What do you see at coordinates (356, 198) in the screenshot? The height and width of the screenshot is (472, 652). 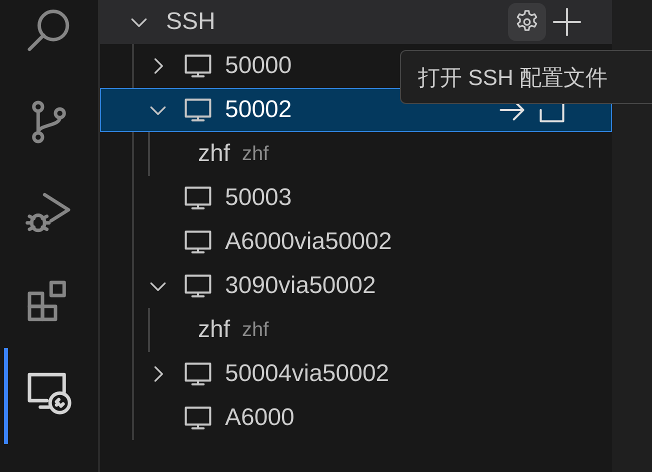 I see `host-row: 50003` at bounding box center [356, 198].